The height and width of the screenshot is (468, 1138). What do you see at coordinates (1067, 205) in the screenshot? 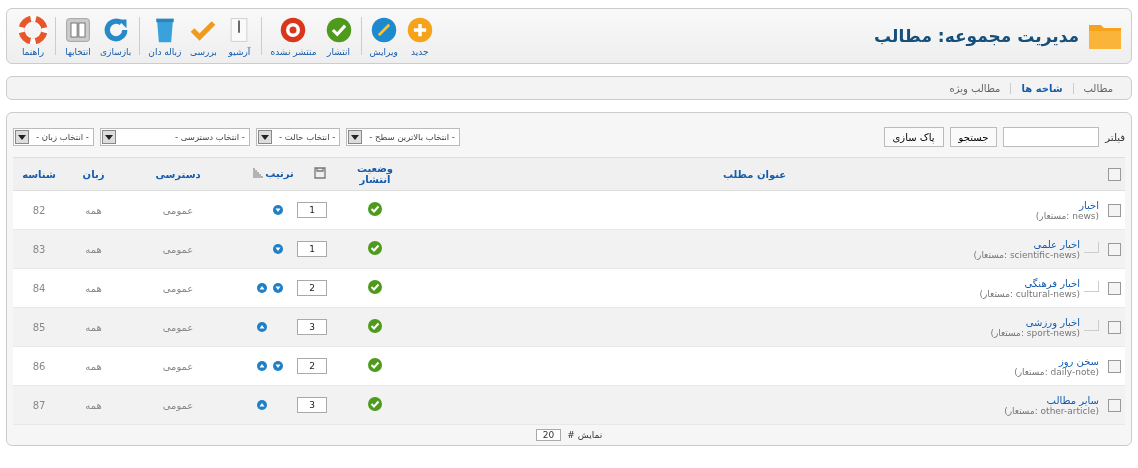
I see `category-title-link: اخبار` at bounding box center [1067, 205].